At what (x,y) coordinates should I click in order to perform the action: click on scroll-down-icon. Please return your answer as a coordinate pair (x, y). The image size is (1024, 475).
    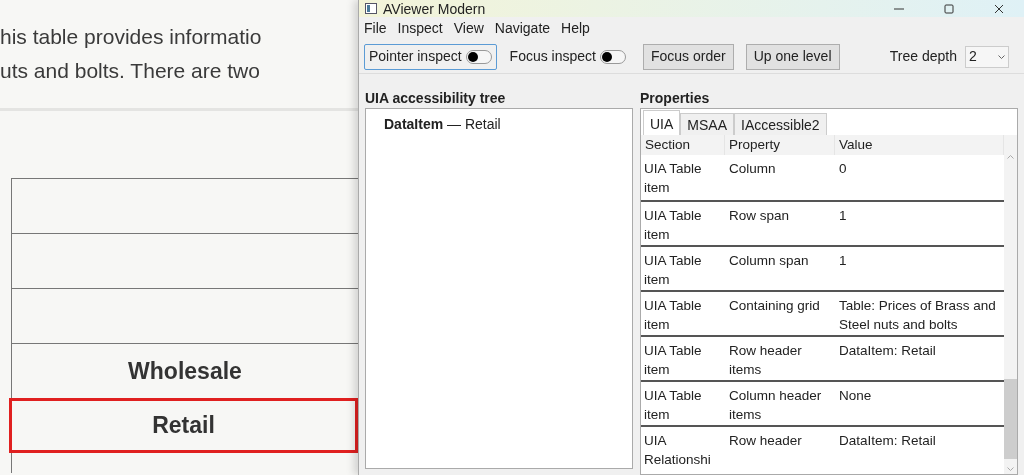
    Looking at the image, I should click on (1010, 469).